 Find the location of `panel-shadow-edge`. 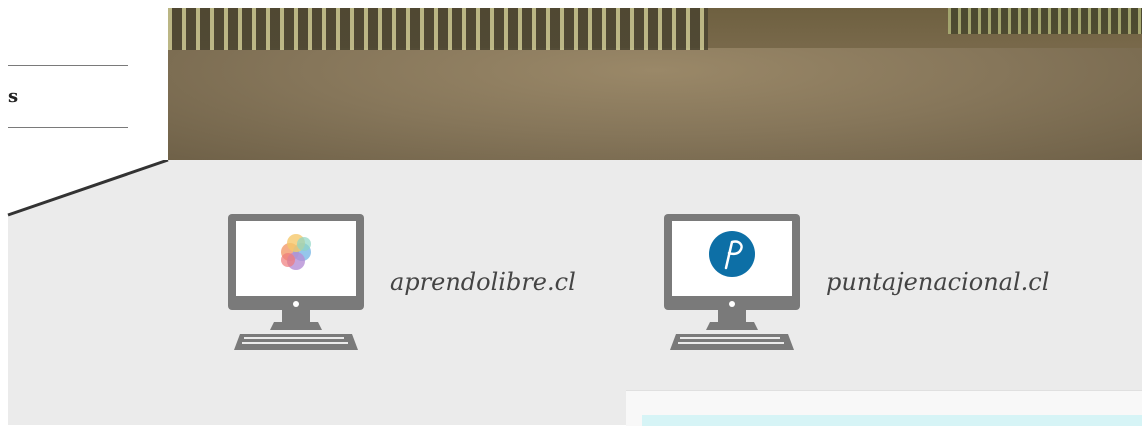

panel-shadow-edge is located at coordinates (84, 188).